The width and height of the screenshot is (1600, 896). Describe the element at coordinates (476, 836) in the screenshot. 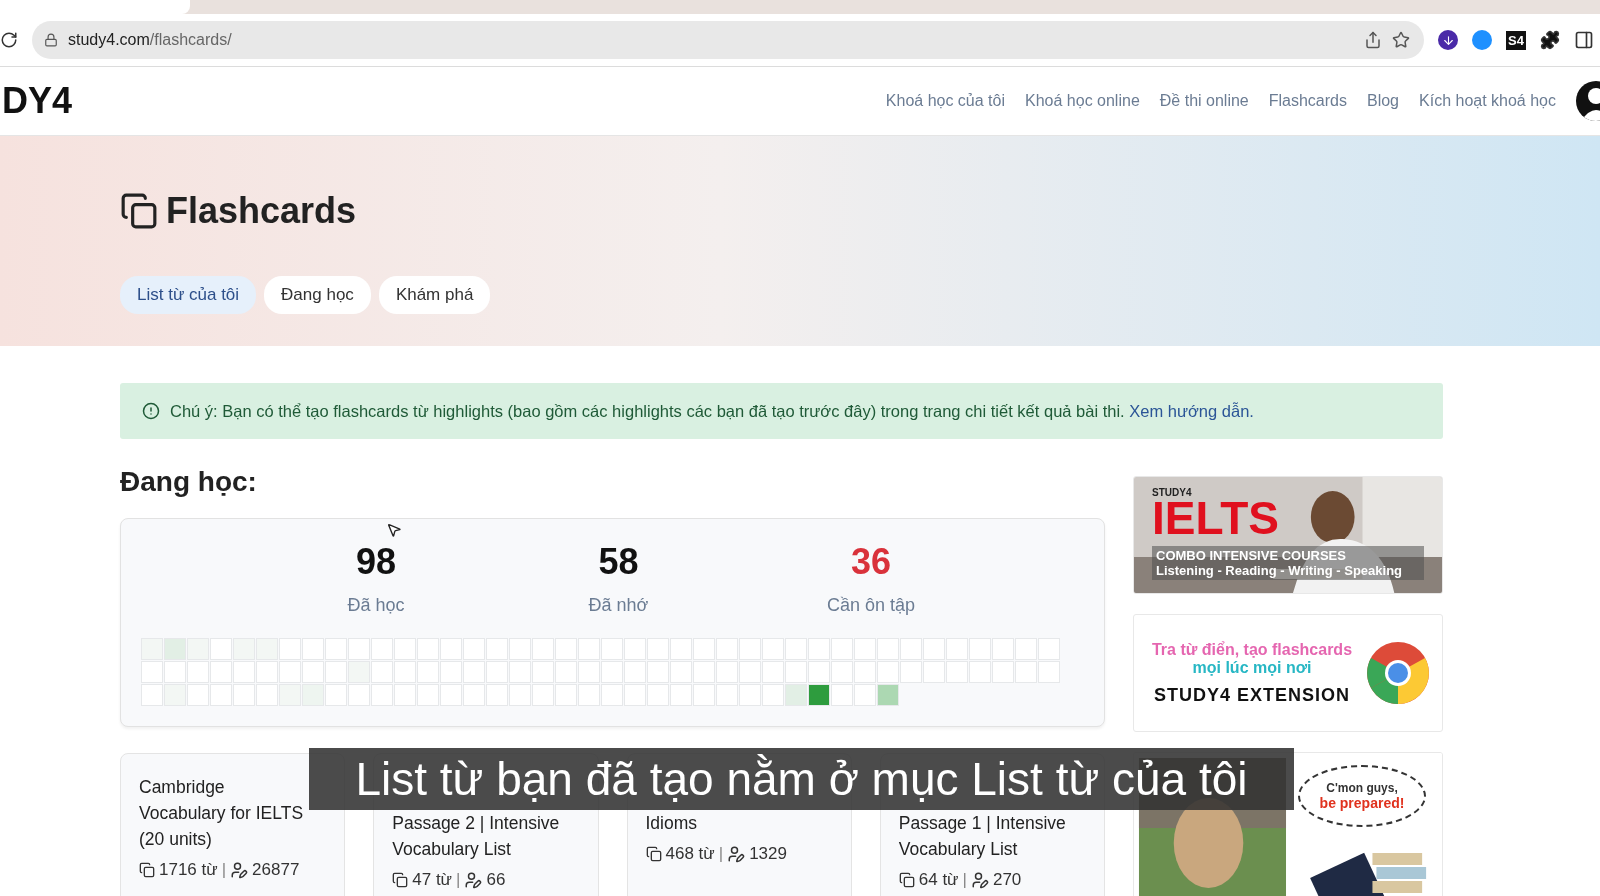

I see `list-title: Passage 2 | Intensive Vocabulary List` at that location.